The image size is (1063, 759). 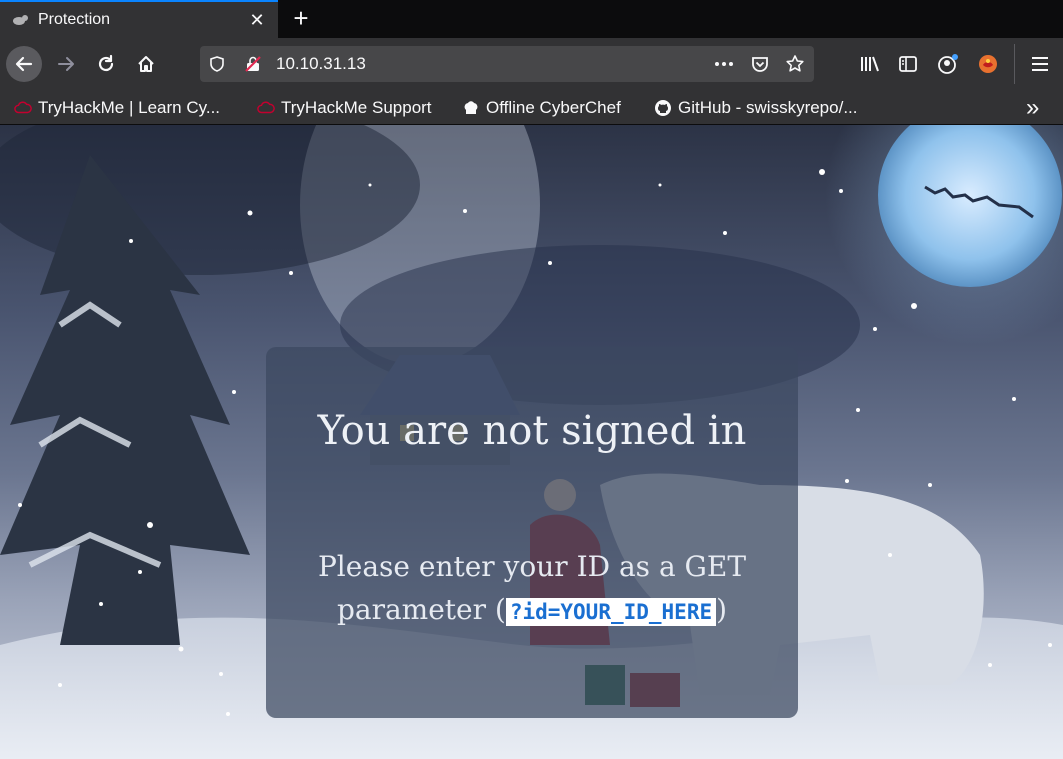 I want to click on url-text: 10.10.31.13, so click(x=321, y=64).